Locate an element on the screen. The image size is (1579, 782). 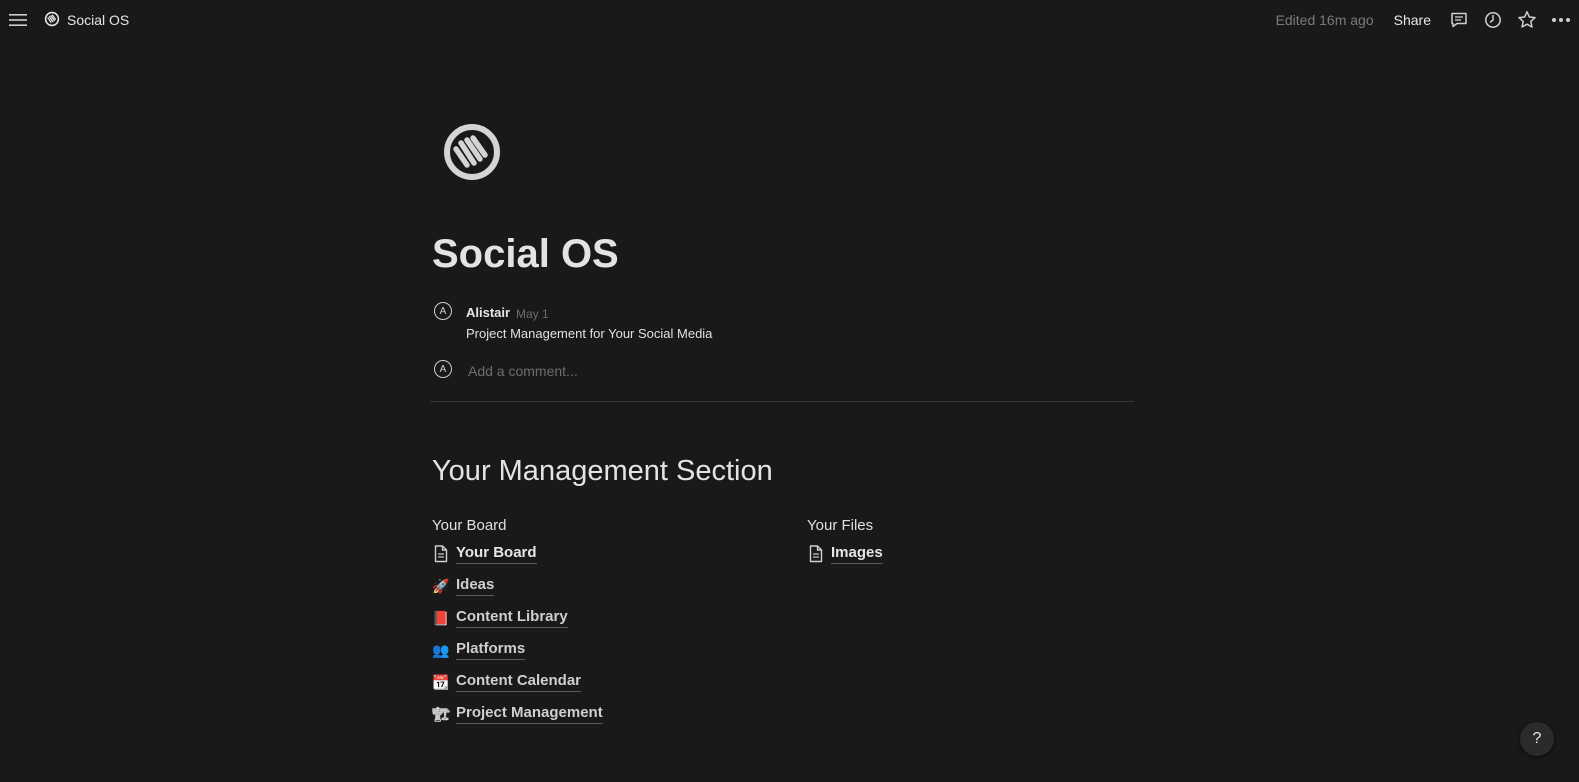
column-heading: Your Board is located at coordinates (469, 525).